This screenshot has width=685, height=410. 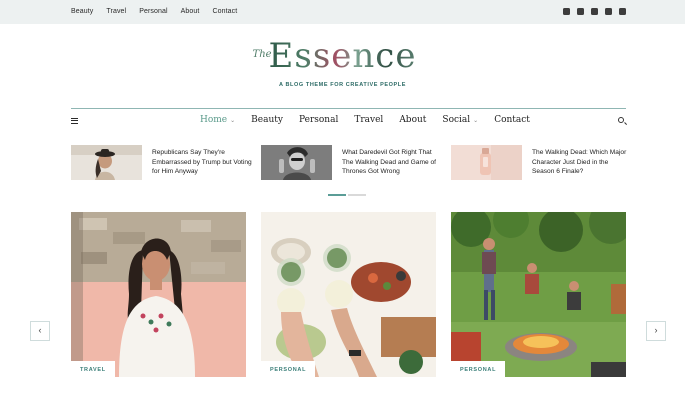 What do you see at coordinates (153, 11) in the screenshot?
I see `top-nav-personal: Personal` at bounding box center [153, 11].